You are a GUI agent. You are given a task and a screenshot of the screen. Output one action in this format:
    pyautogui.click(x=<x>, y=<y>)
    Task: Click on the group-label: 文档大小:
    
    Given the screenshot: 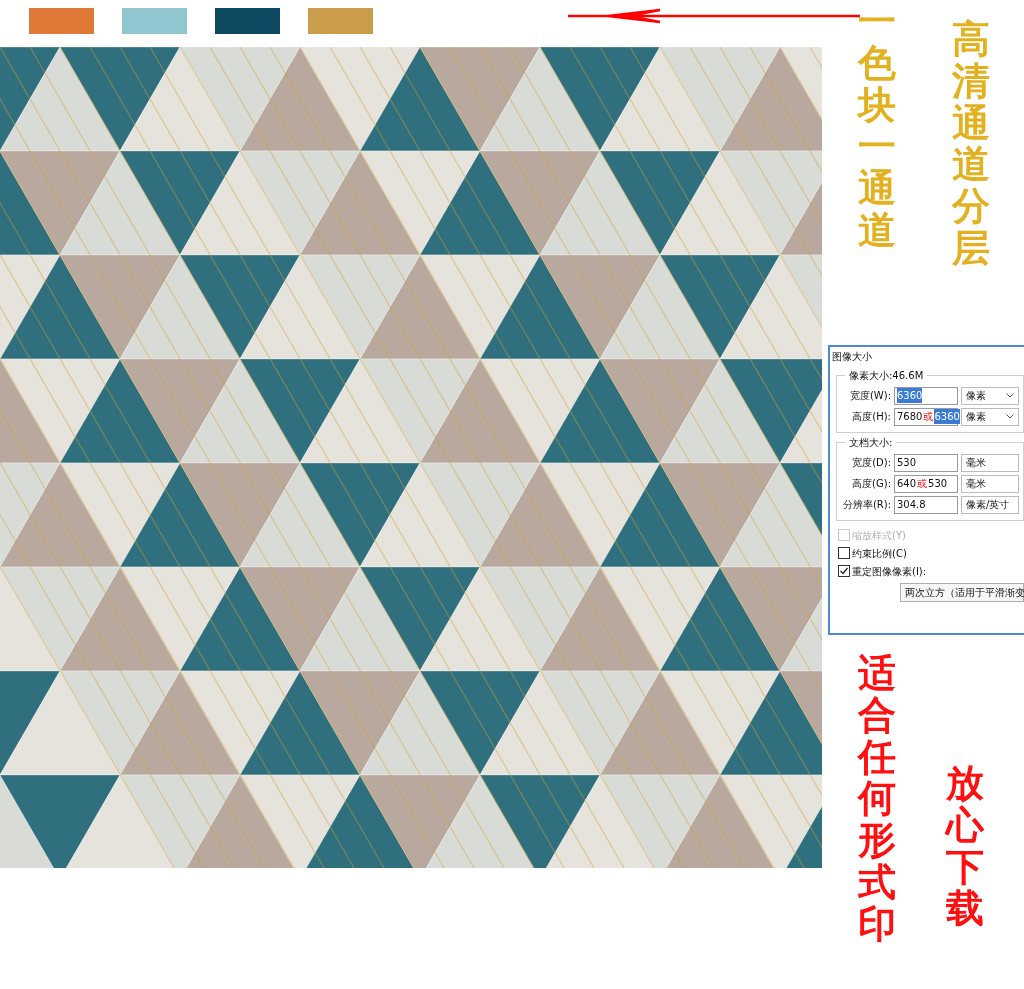 What is the action you would take?
    pyautogui.click(x=871, y=442)
    